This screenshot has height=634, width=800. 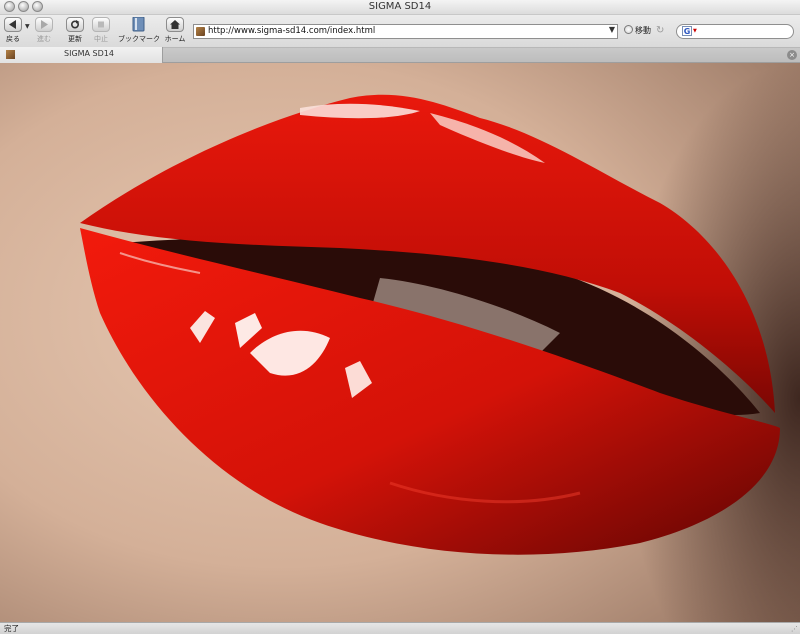 I want to click on stop-icon, so click(x=101, y=24).